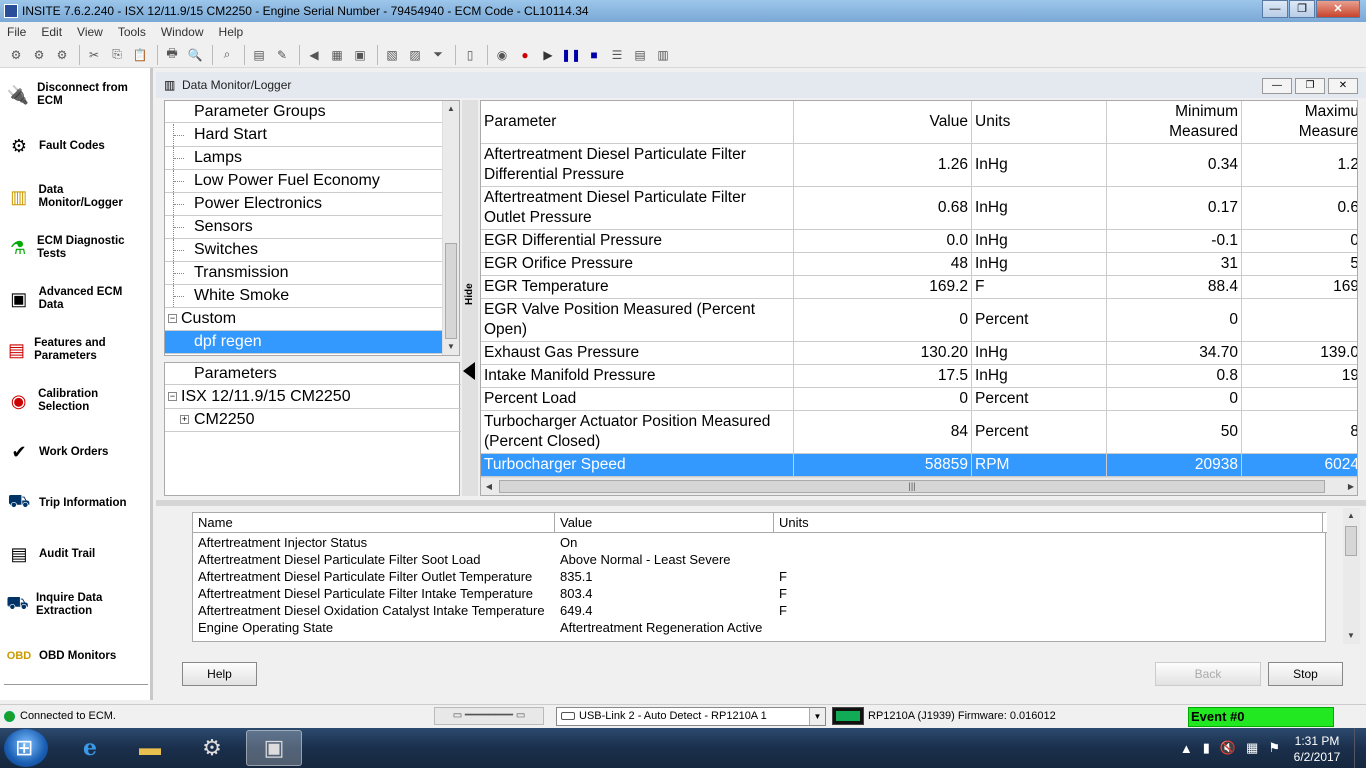 Image resolution: width=1366 pixels, height=768 pixels. What do you see at coordinates (912, 486) in the screenshot?
I see `scroll-thumb: |||` at bounding box center [912, 486].